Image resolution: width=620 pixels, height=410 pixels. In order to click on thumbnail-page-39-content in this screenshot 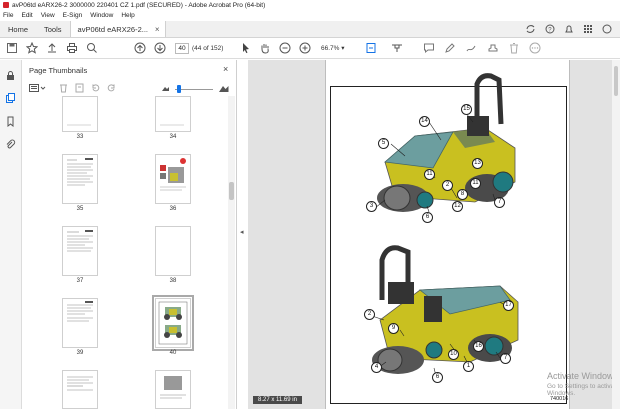, I will do `click(80, 311)`.